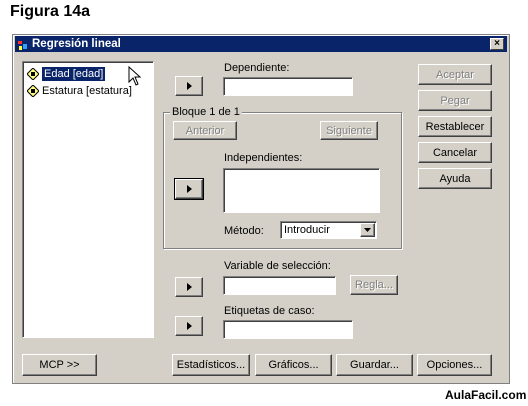  Describe the element at coordinates (455, 100) in the screenshot. I see `paste-button: Pegar` at that location.